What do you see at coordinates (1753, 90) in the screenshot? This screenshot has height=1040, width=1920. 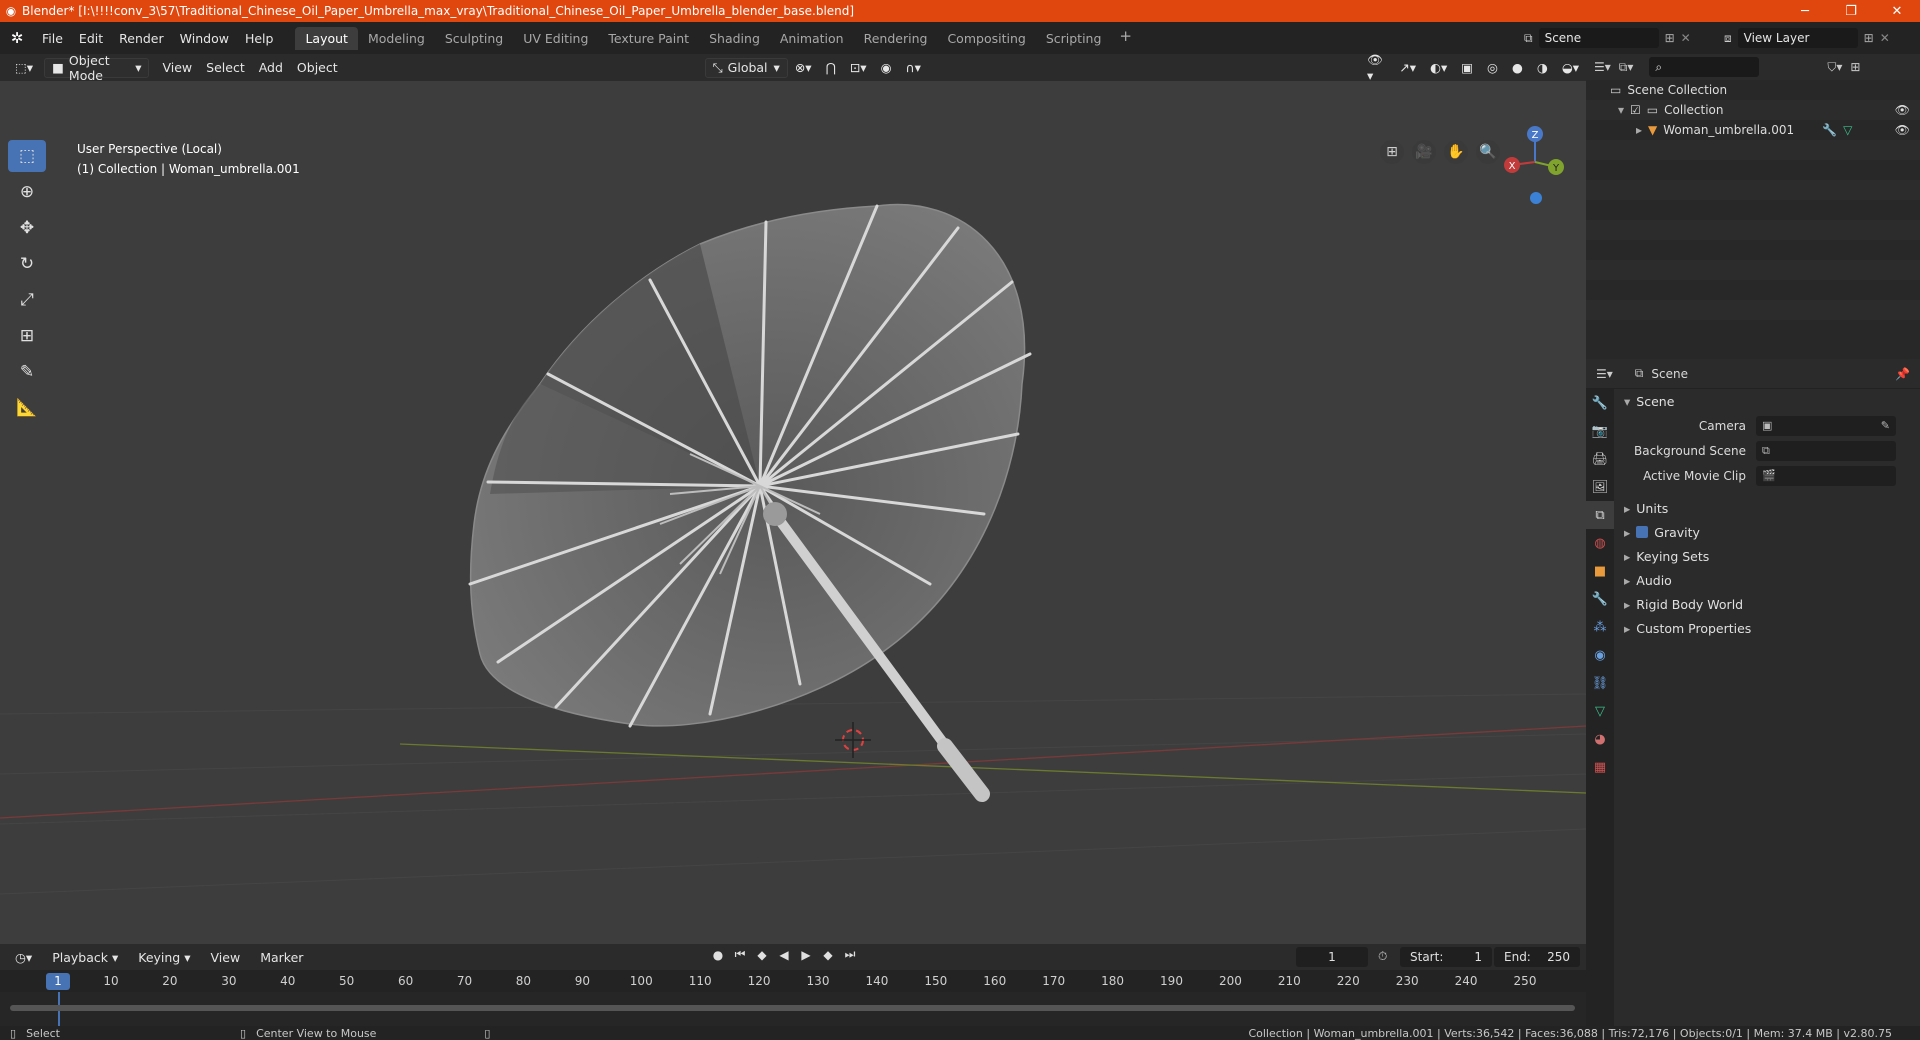 I see `outliner-row-scene-collection: ▭ Scene Collection` at bounding box center [1753, 90].